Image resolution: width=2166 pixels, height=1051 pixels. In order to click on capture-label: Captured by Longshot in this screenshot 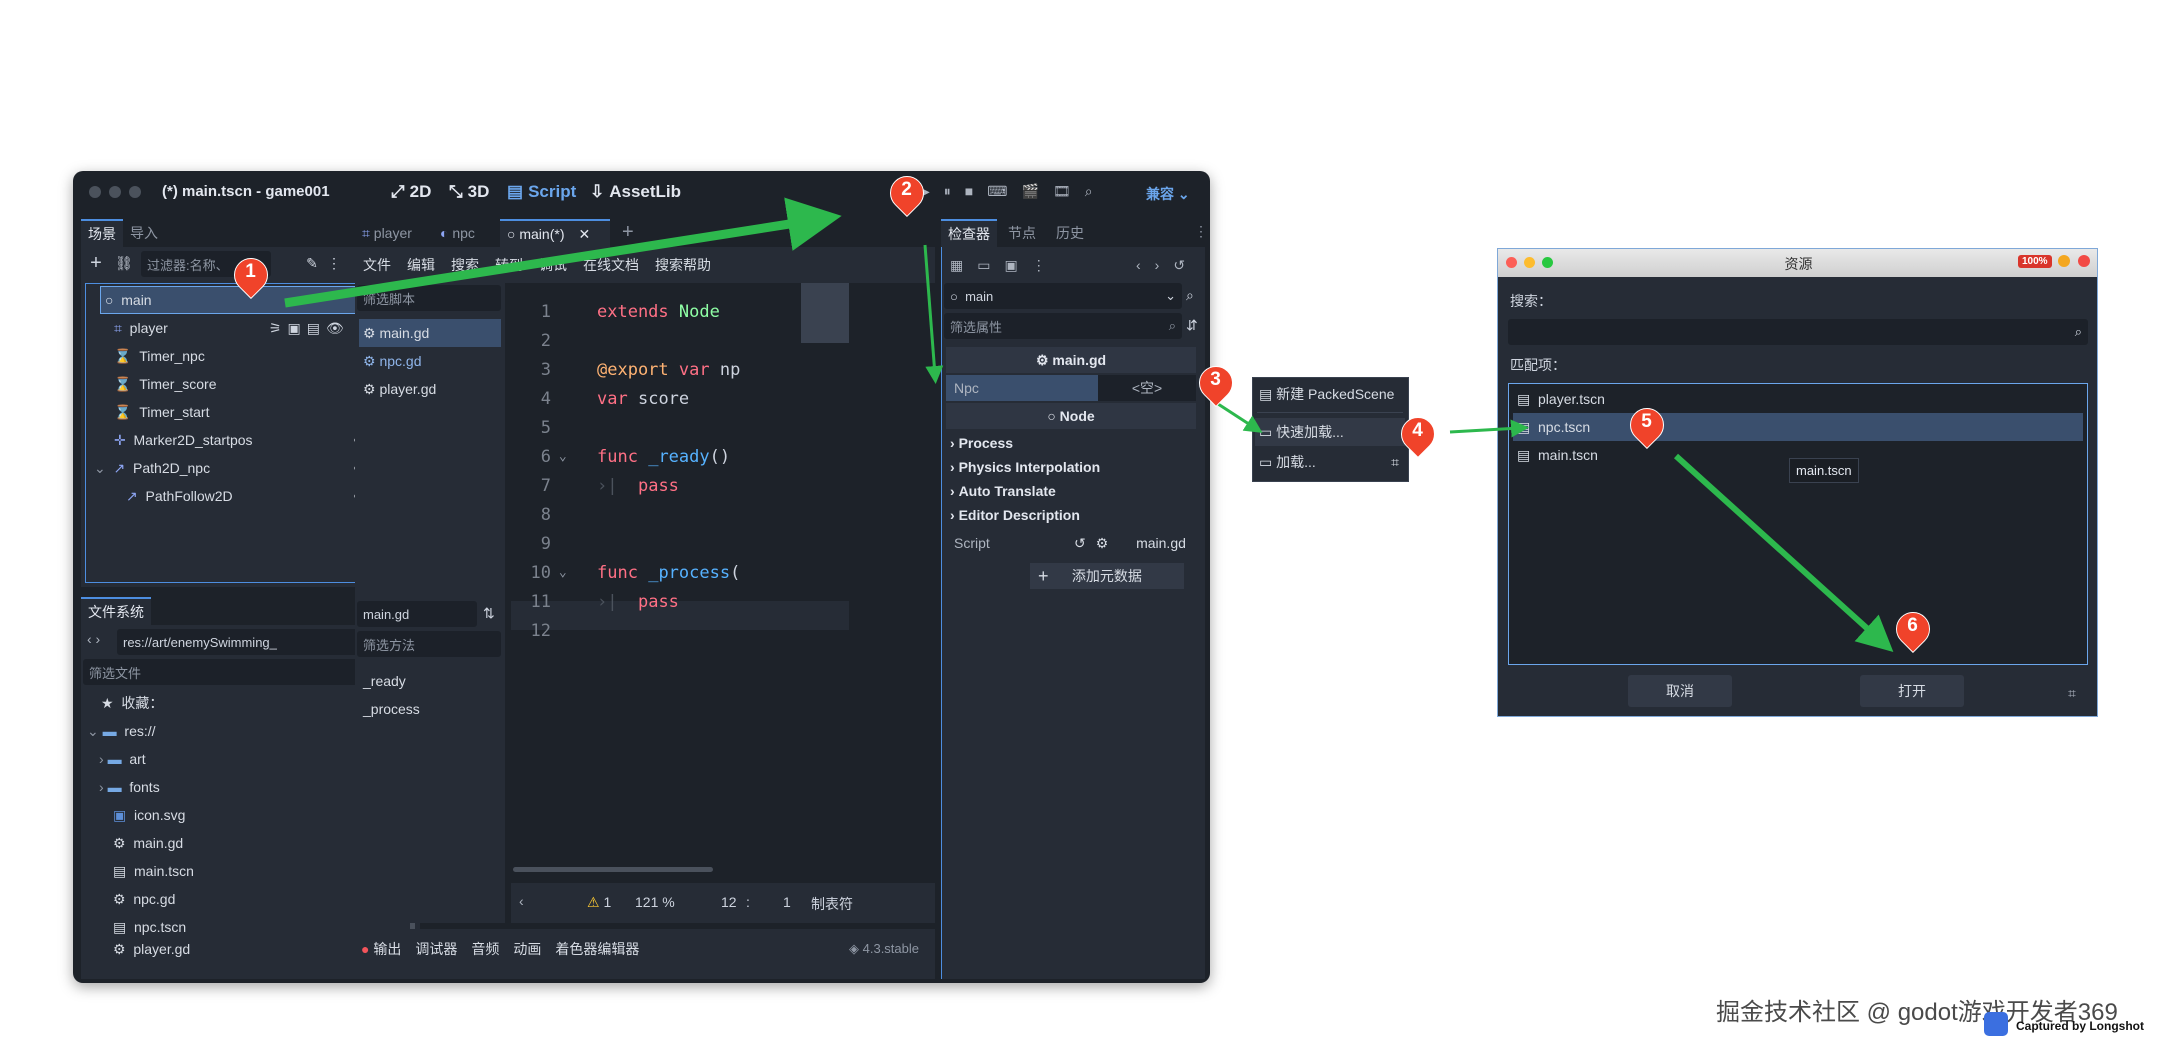, I will do `click(2080, 1026)`.